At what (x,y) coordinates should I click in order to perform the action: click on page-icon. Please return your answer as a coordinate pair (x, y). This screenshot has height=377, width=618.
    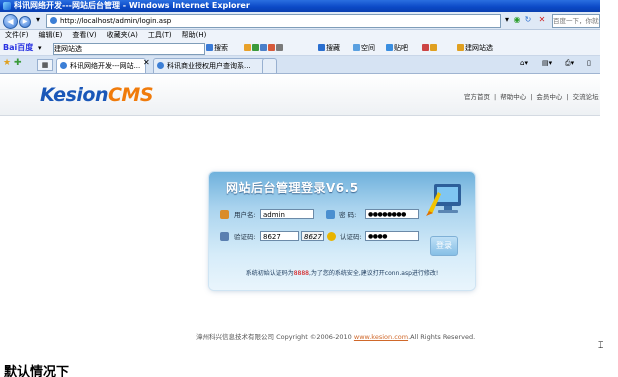
    Looking at the image, I should click on (53, 20).